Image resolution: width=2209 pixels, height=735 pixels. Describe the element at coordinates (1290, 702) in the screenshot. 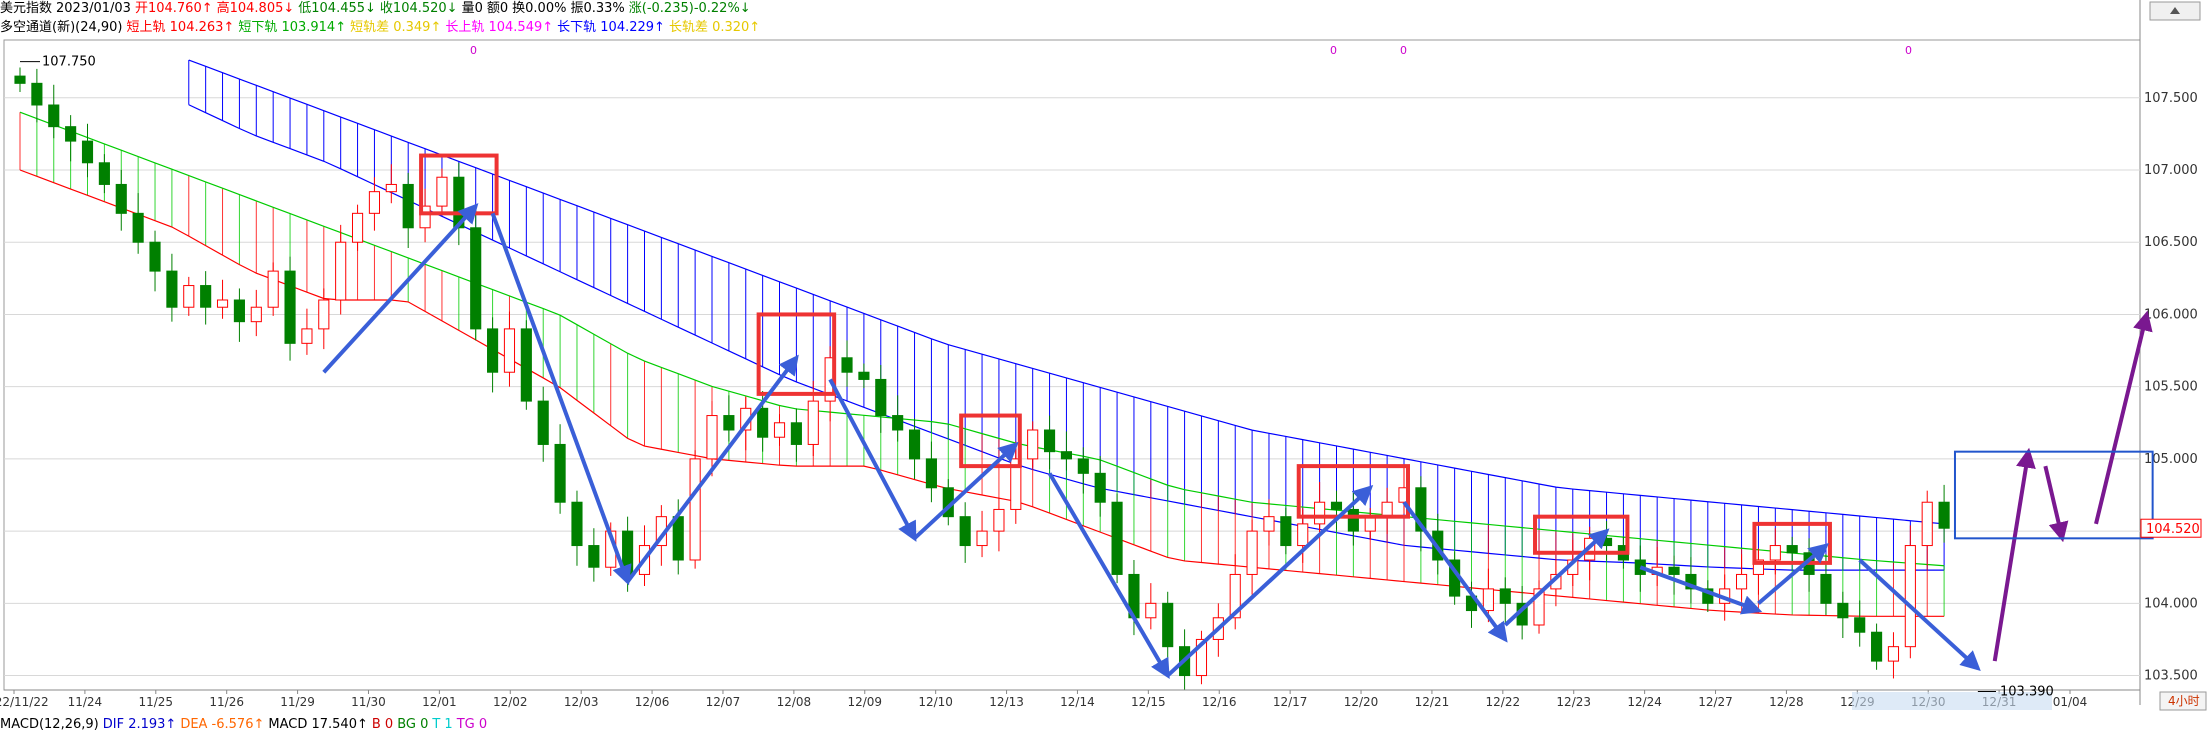

I see `x-tick-label: 12/17` at that location.